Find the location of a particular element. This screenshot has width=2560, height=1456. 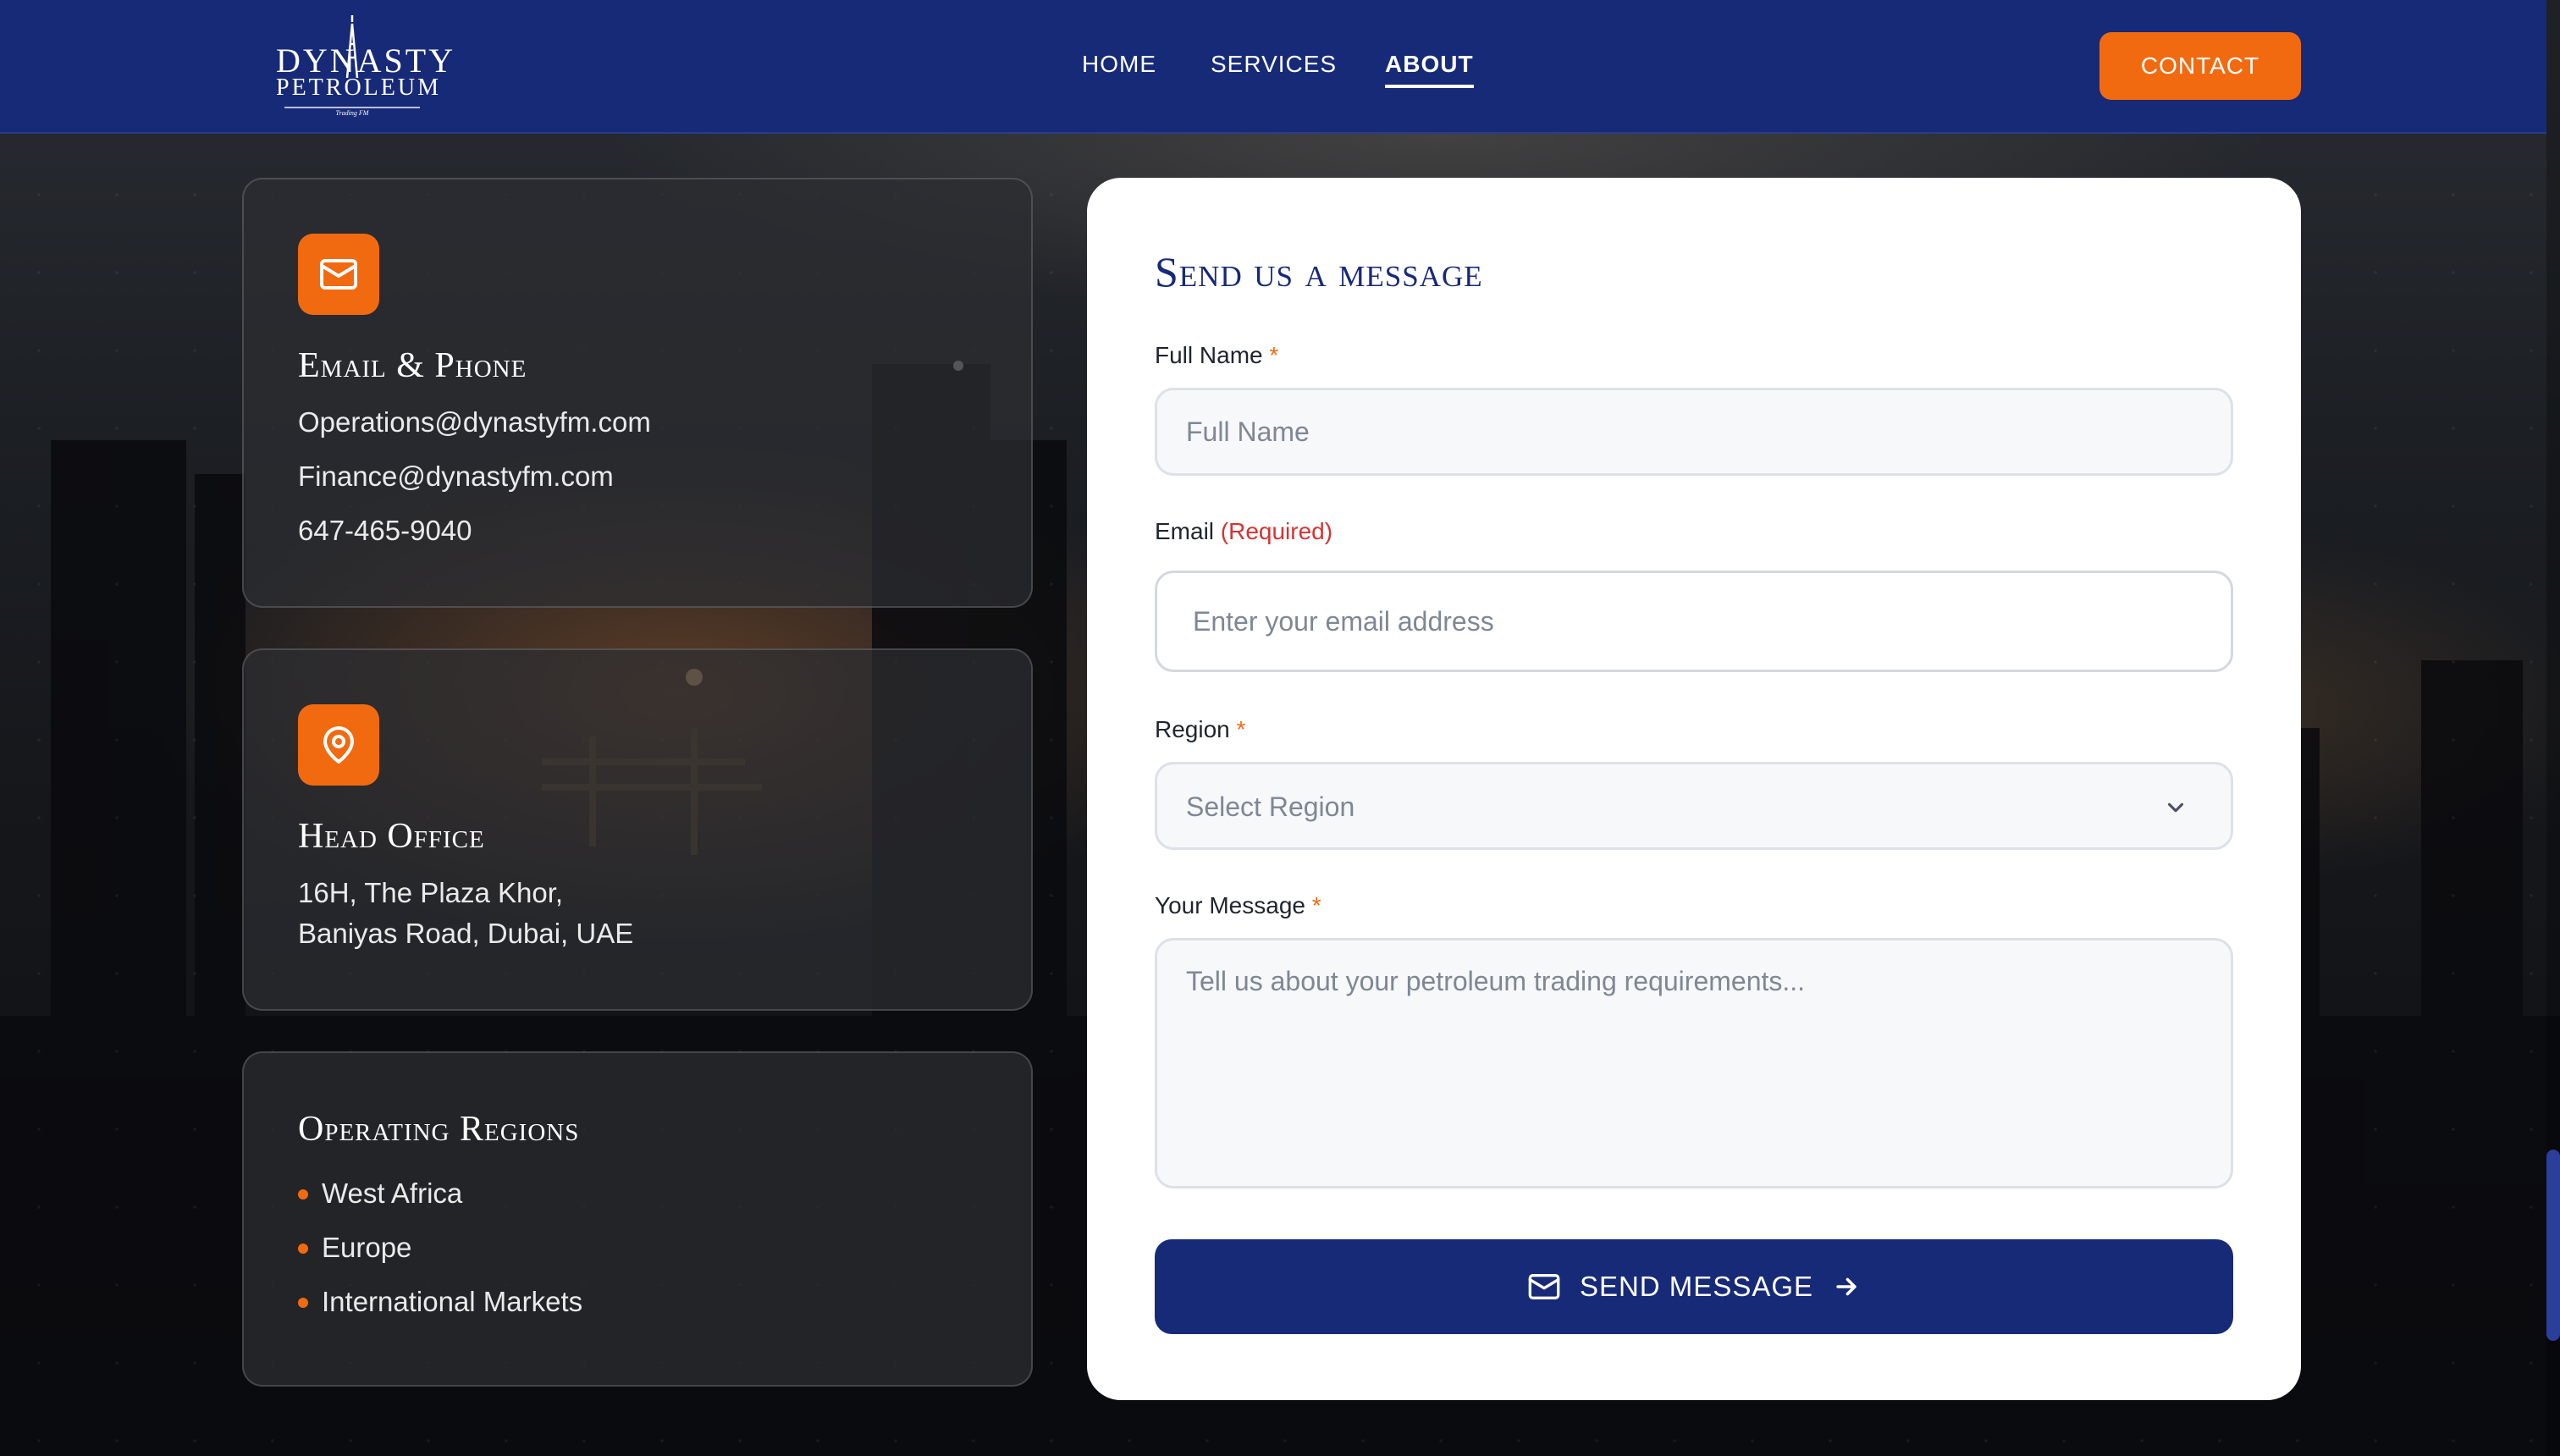

finance-email: Finance@dynastyfm.com is located at coordinates (456, 477).